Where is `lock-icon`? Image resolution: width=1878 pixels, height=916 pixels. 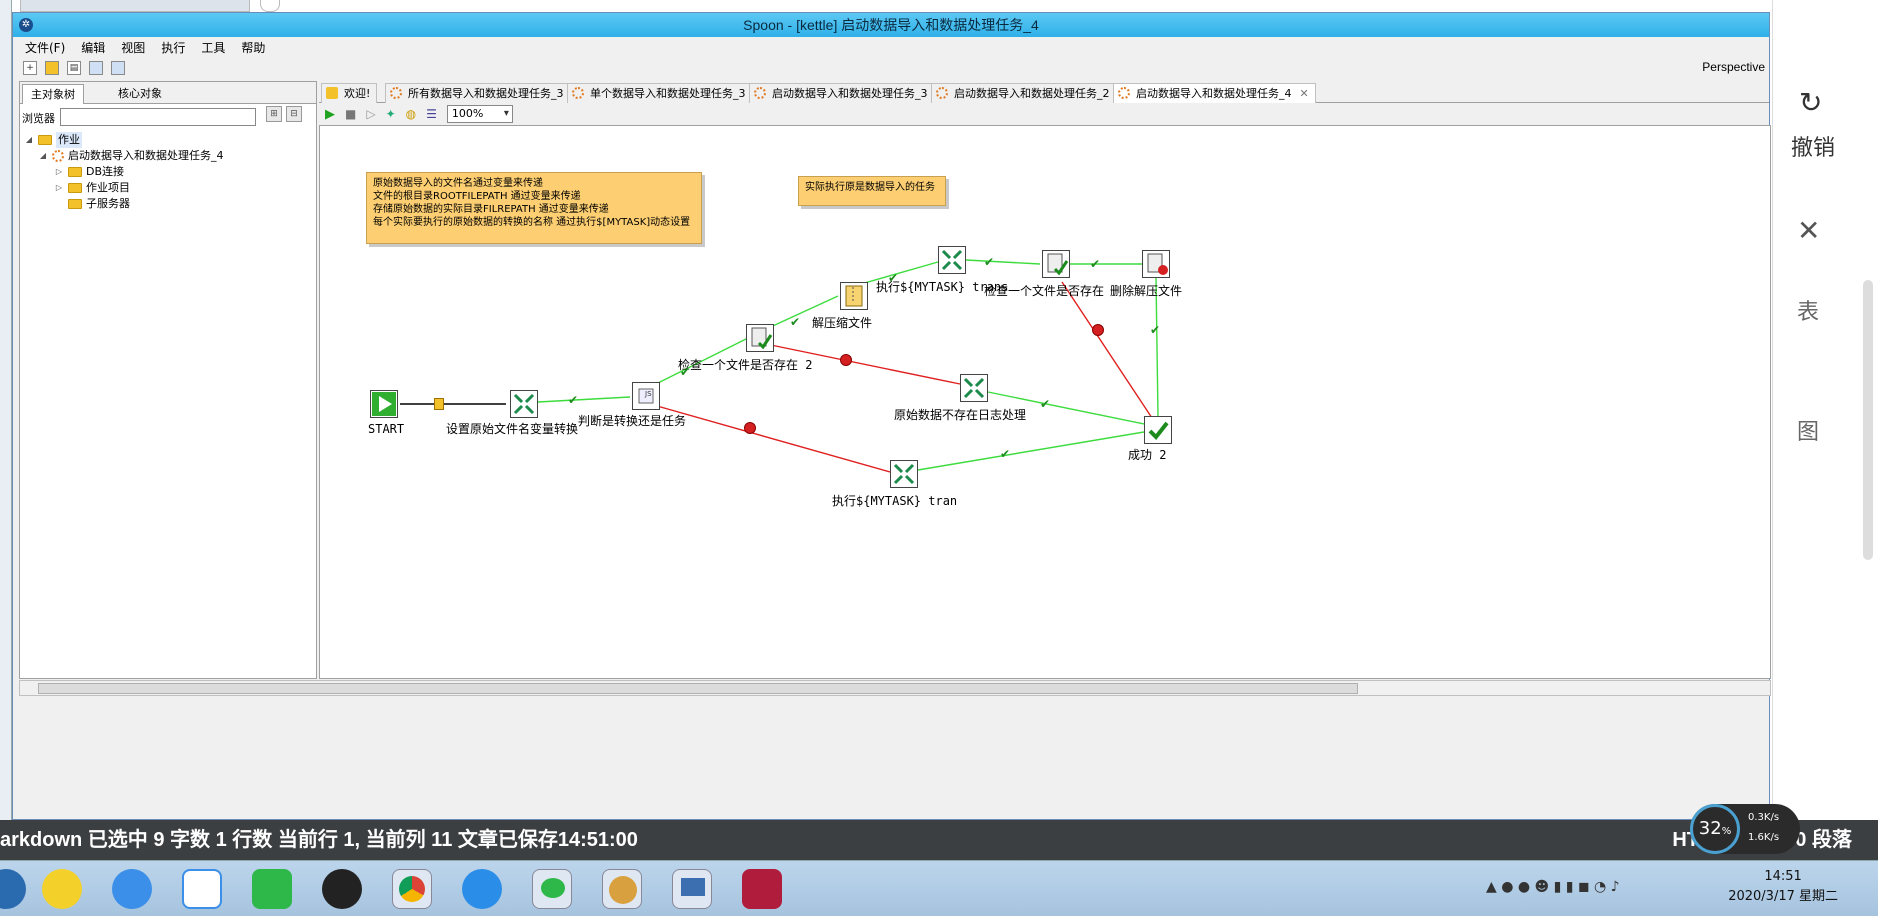
lock-icon is located at coordinates (439, 404).